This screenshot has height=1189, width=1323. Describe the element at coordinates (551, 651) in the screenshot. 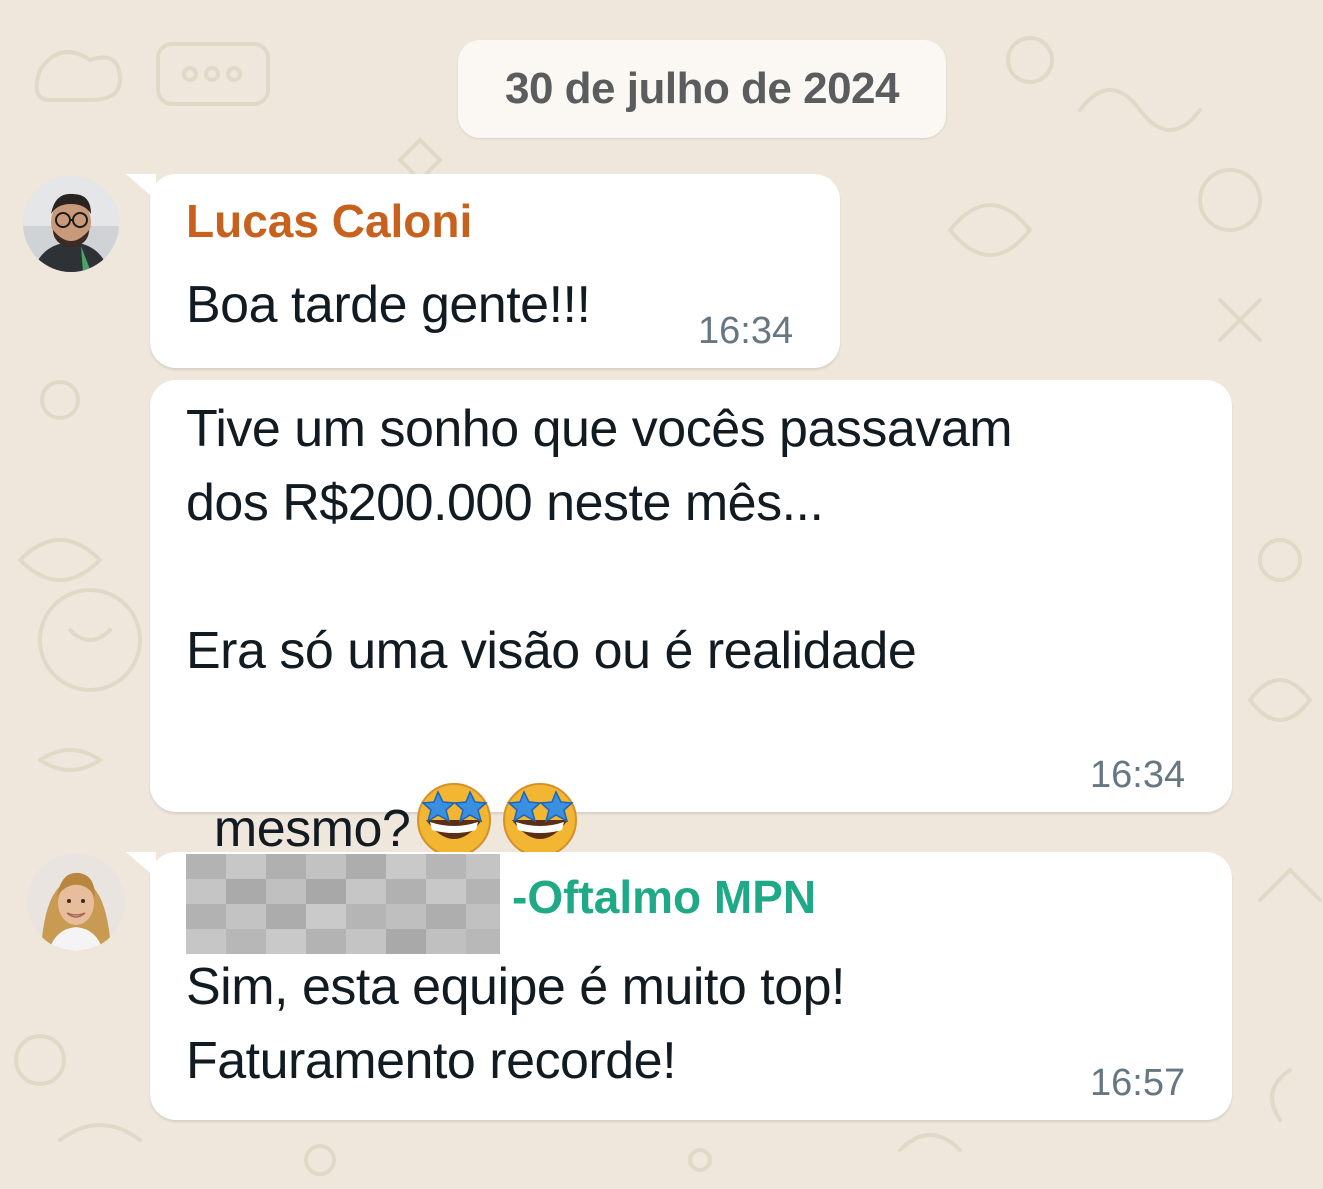

I see `message-text-line: Era só uma visão ou é realidade` at that location.